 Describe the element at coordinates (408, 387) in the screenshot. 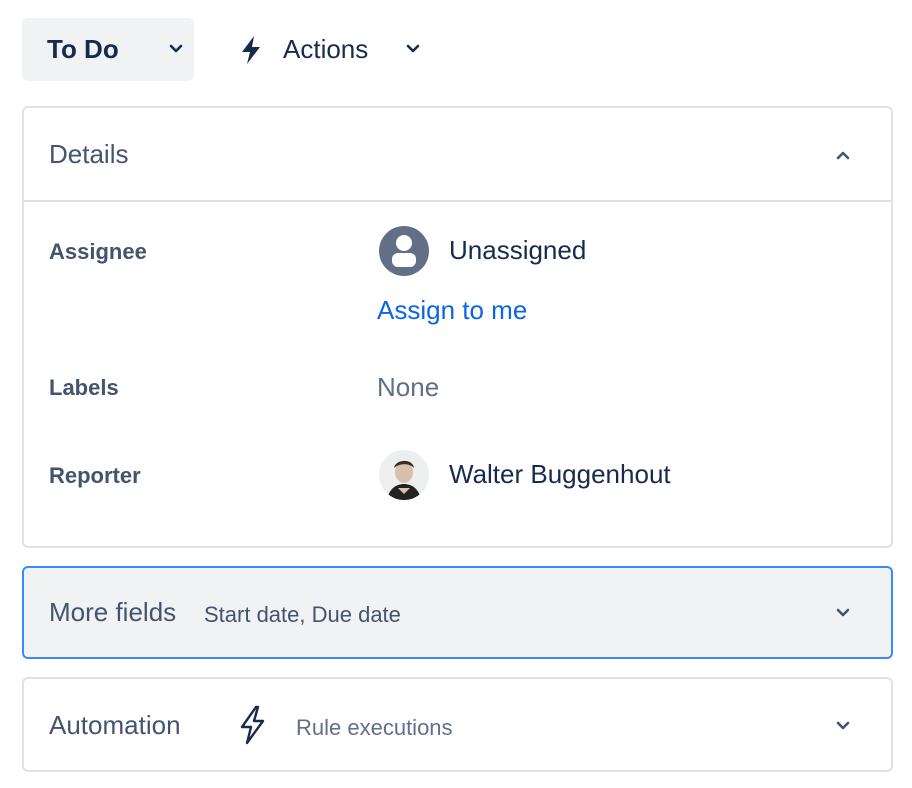

I see `labels-value: None` at that location.